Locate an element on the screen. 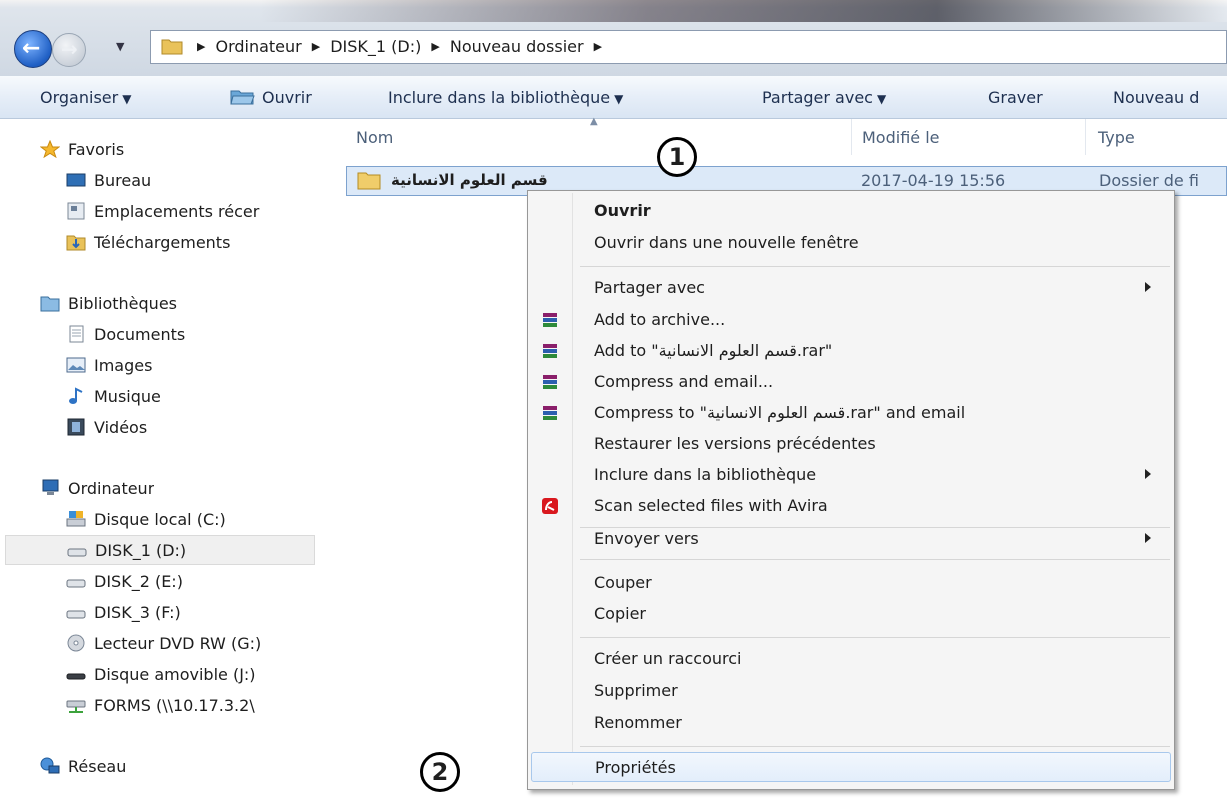 This screenshot has width=1227, height=801. forward-button: → is located at coordinates (69, 50).